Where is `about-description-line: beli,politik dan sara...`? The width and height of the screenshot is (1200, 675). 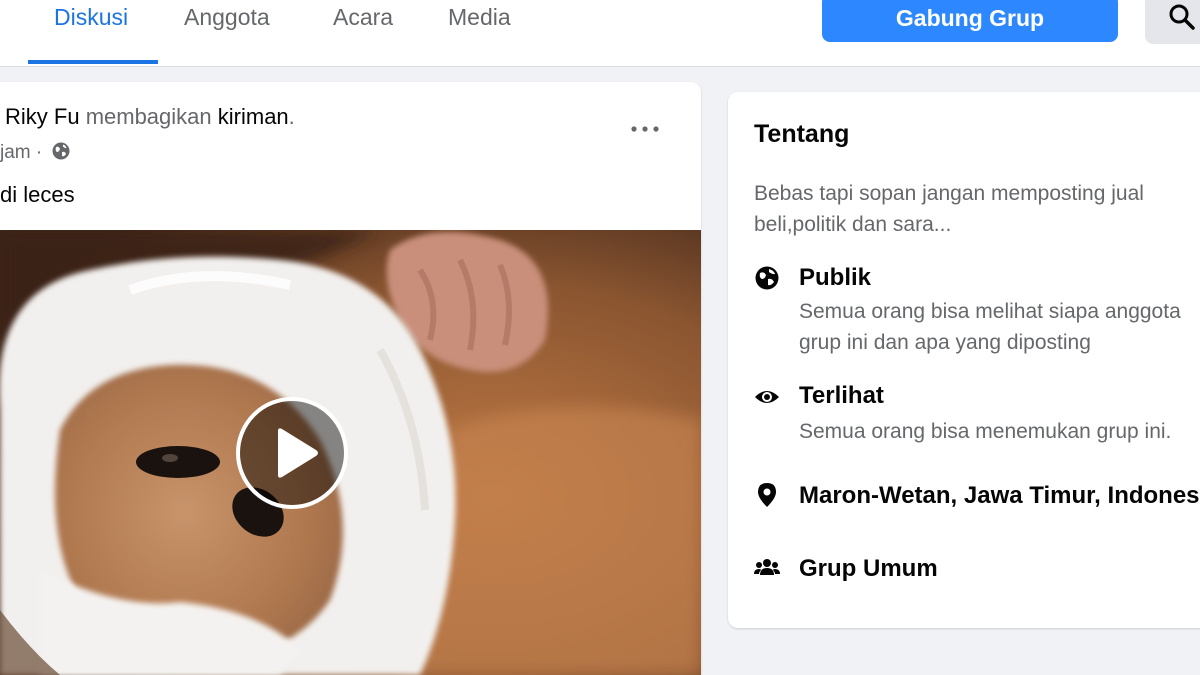 about-description-line: beli,politik dan sara... is located at coordinates (853, 224).